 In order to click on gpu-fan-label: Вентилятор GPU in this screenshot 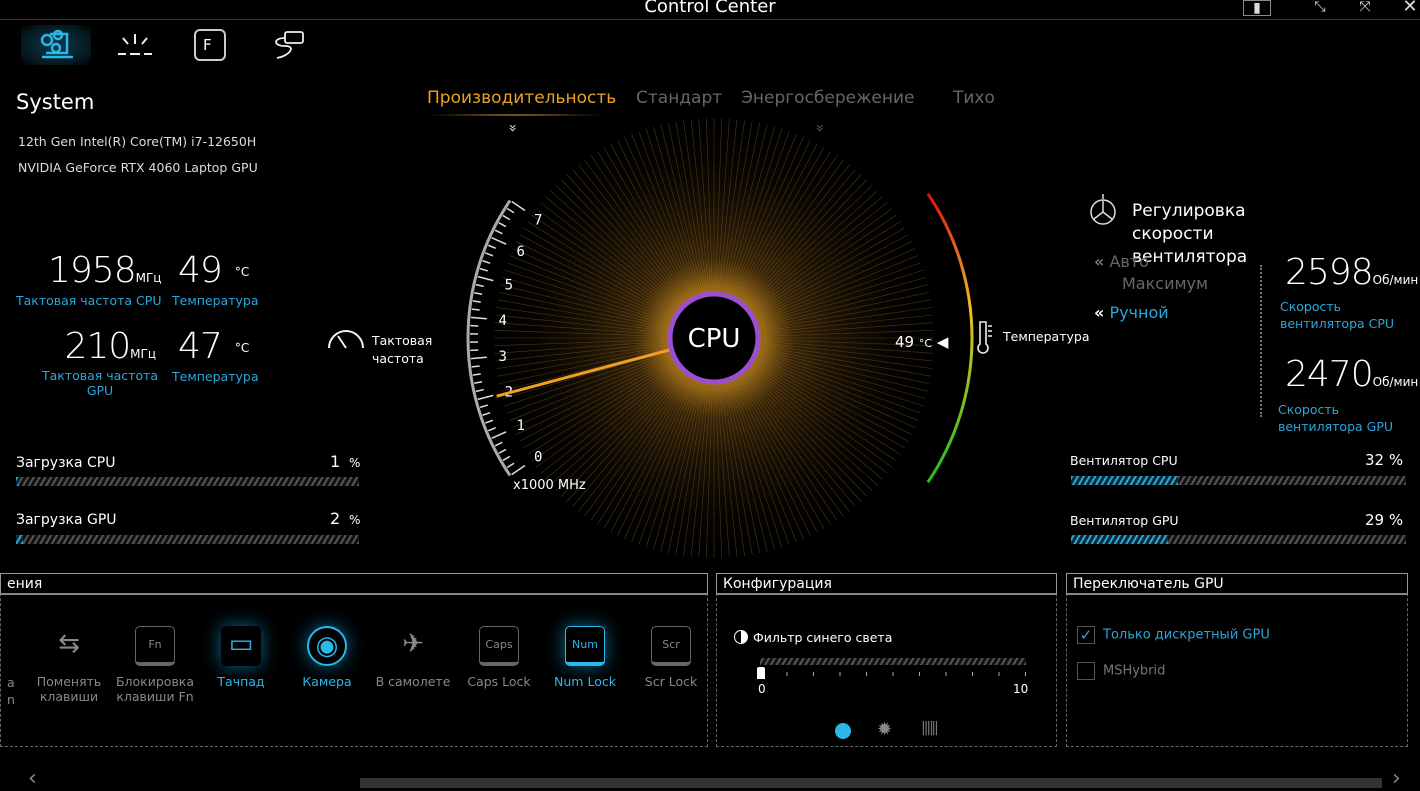, I will do `click(1124, 520)`.